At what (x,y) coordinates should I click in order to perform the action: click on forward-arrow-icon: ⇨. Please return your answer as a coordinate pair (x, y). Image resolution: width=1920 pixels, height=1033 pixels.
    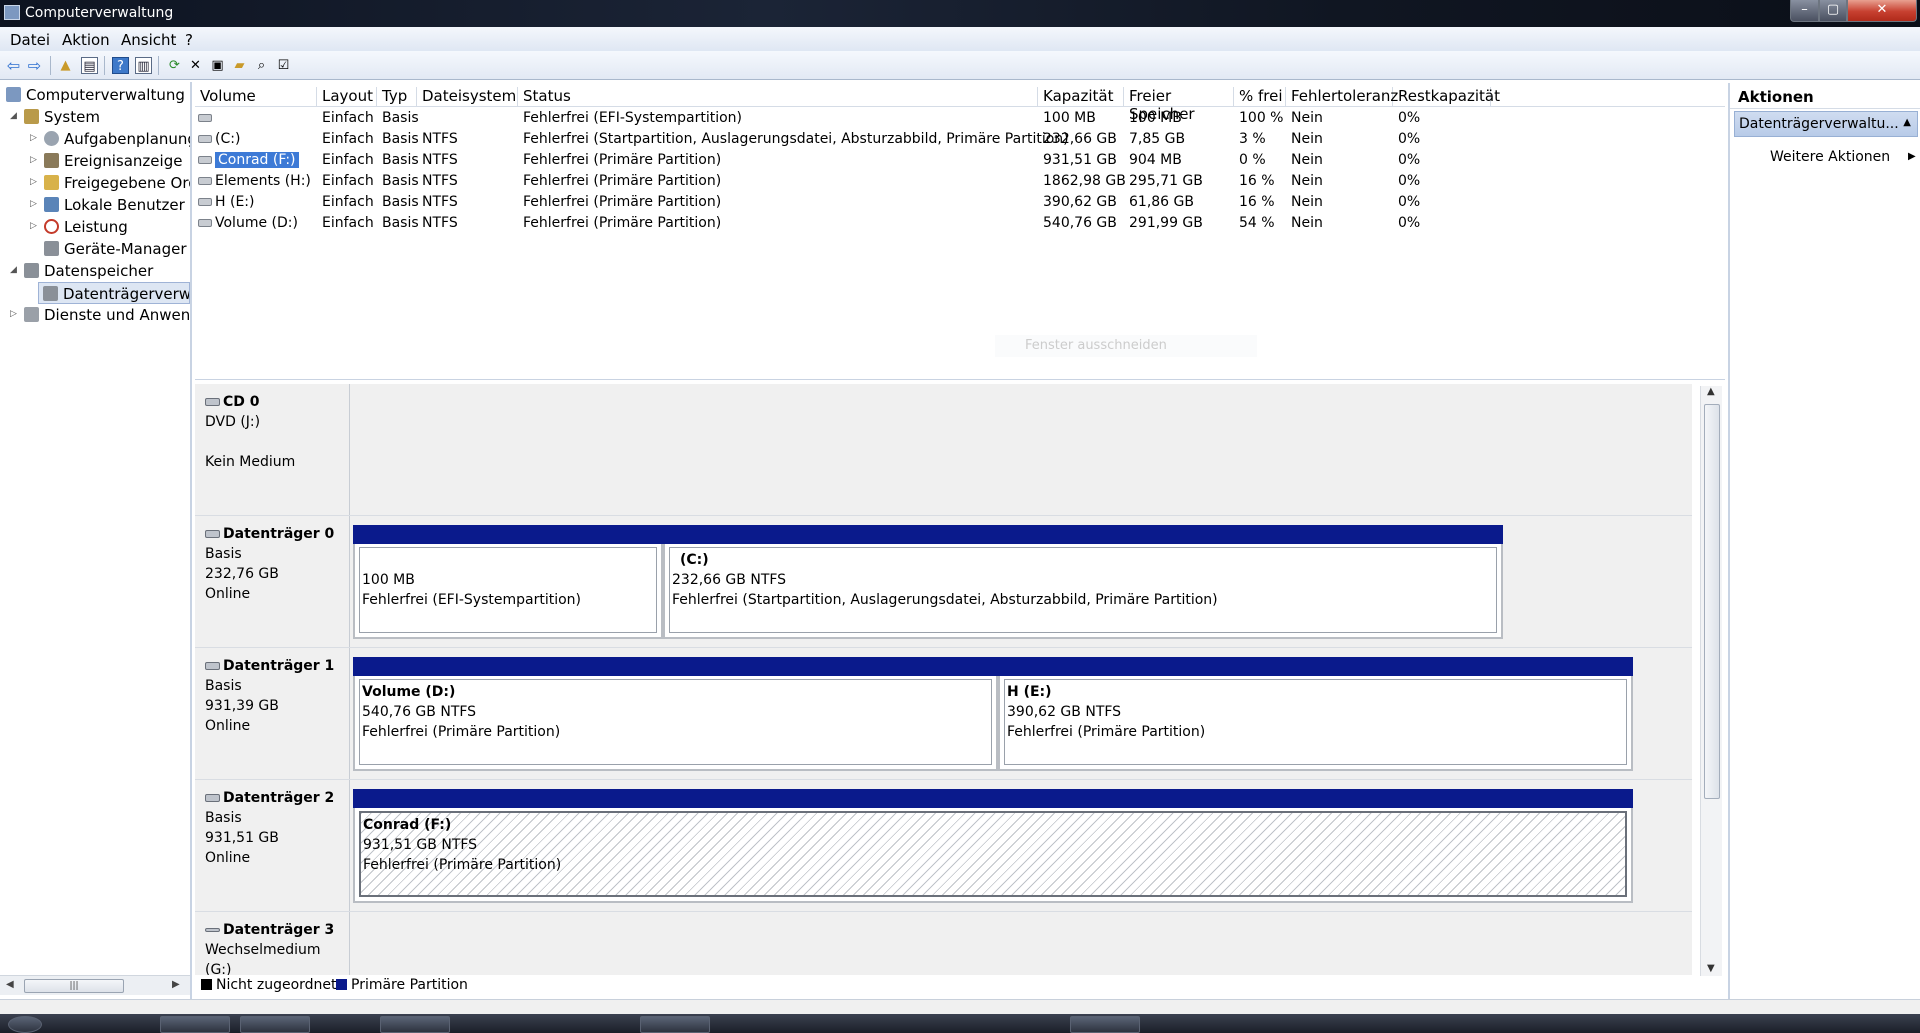
    Looking at the image, I should click on (34, 65).